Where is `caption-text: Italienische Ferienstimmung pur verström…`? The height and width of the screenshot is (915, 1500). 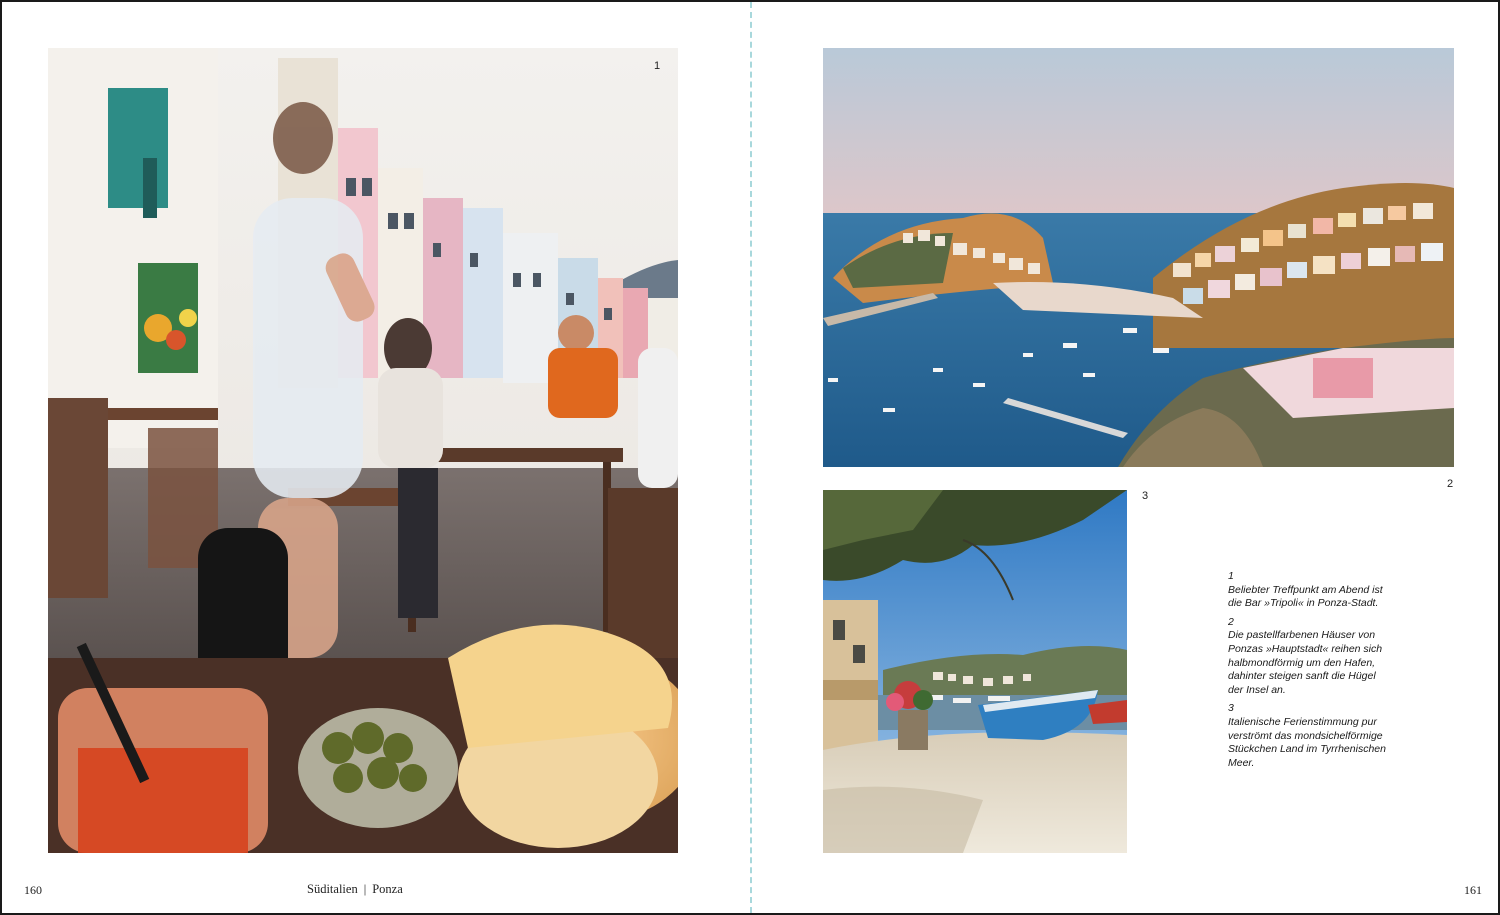 caption-text: Italienische Ferienstimmung pur verström… is located at coordinates (1307, 742).